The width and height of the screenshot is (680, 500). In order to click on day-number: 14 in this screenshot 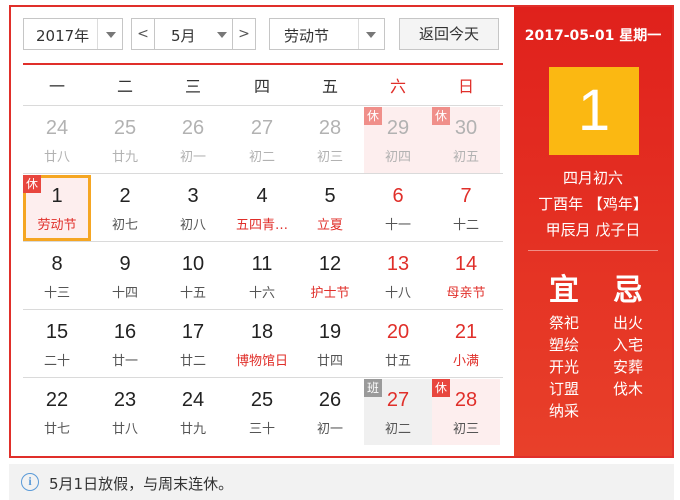, I will do `click(466, 264)`.